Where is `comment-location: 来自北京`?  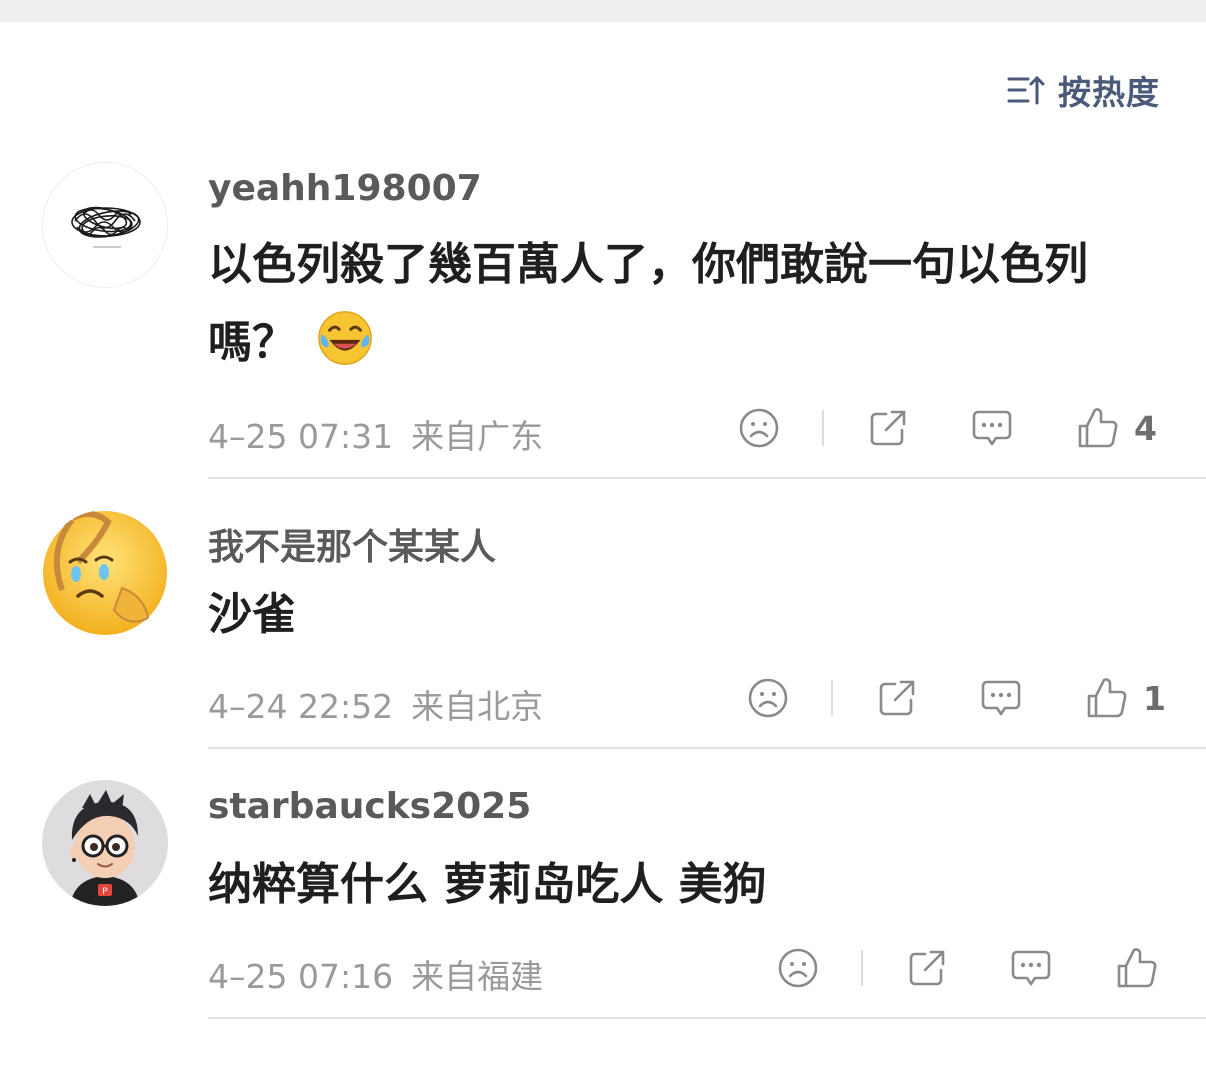 comment-location: 来自北京 is located at coordinates (477, 706).